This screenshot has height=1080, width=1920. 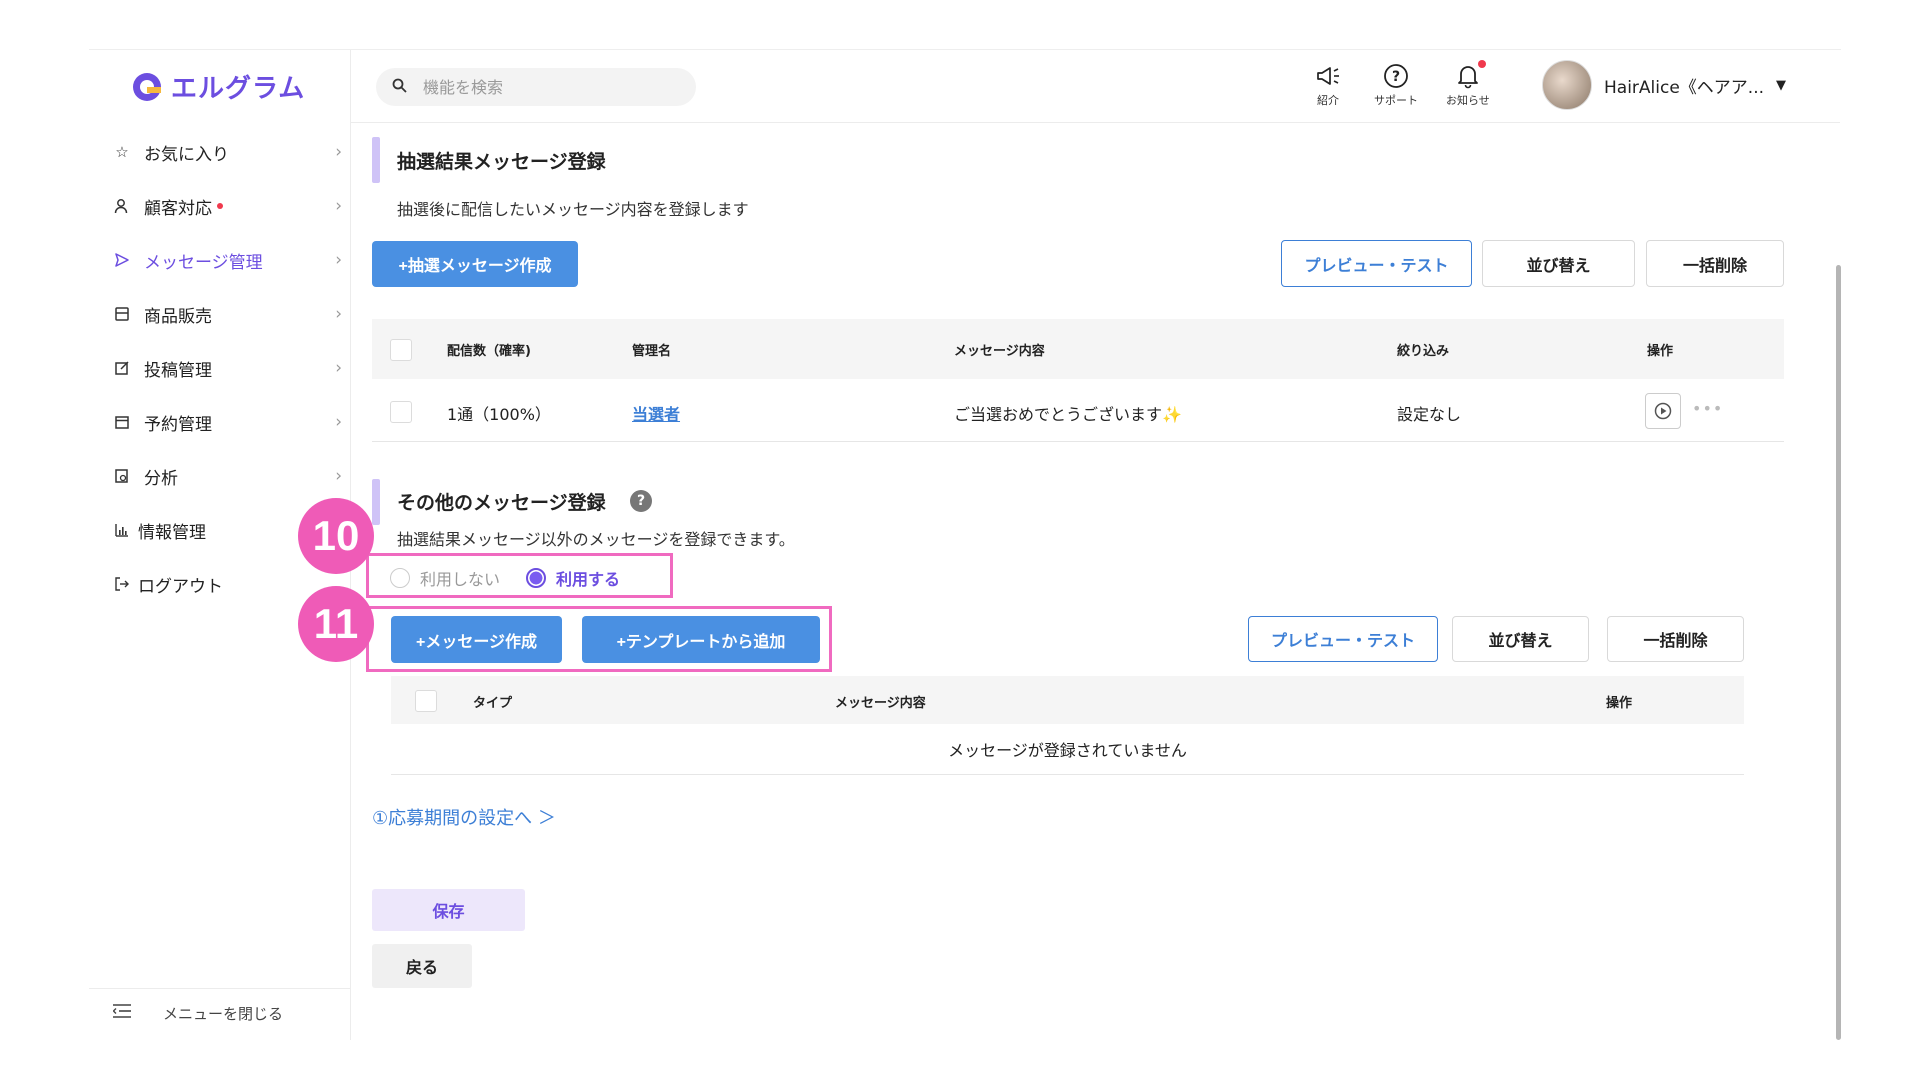 I want to click on close-menu-button: メニューを閉じる, so click(x=219, y=1014).